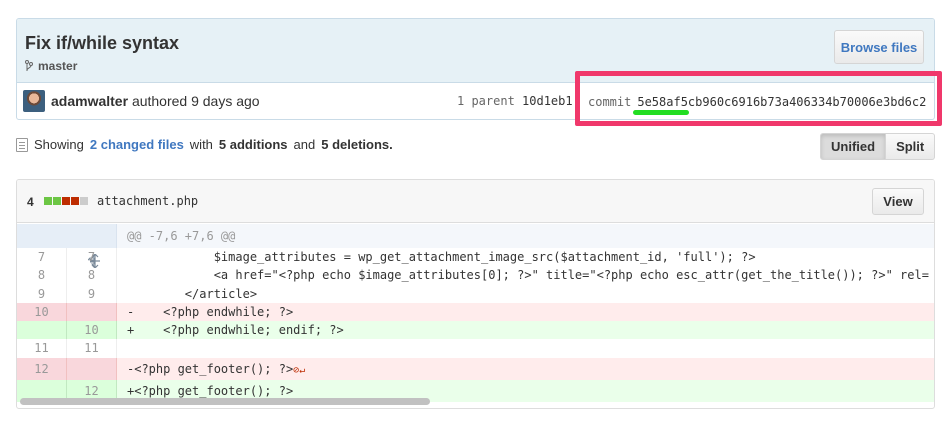 The image size is (949, 426). What do you see at coordinates (42, 368) in the screenshot?
I see `old-line-number: 12` at bounding box center [42, 368].